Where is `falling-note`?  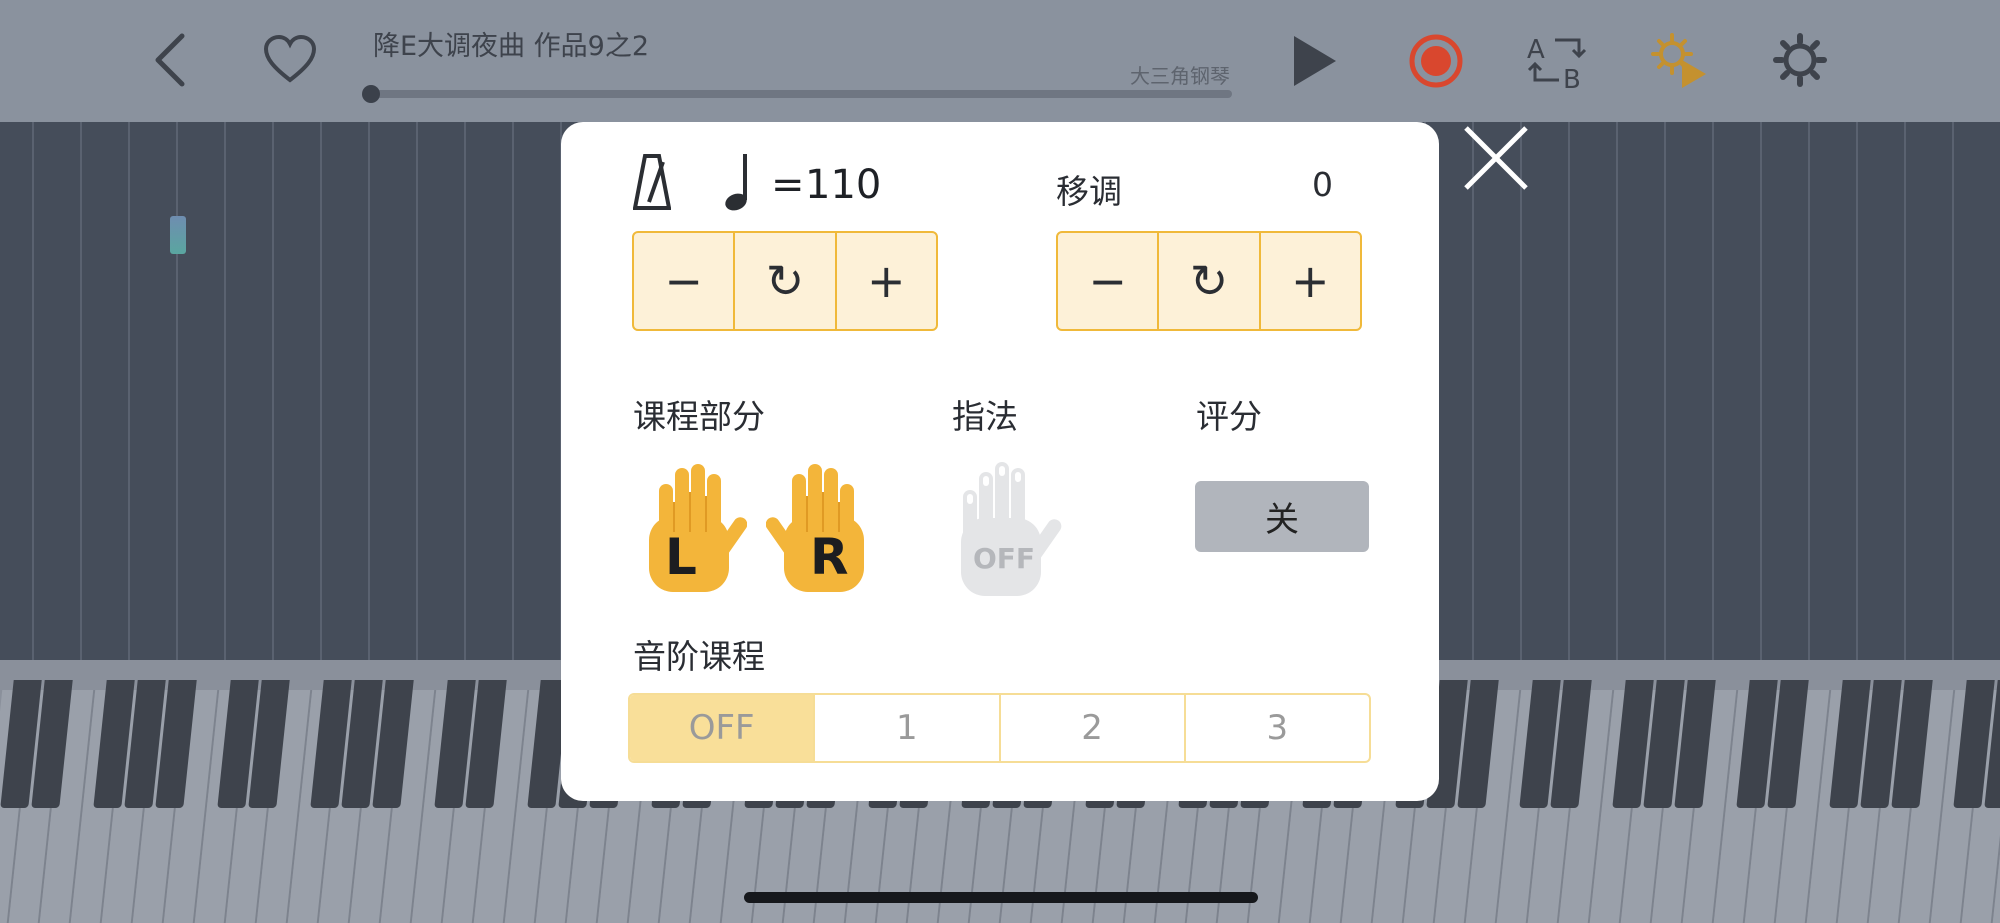 falling-note is located at coordinates (178, 235).